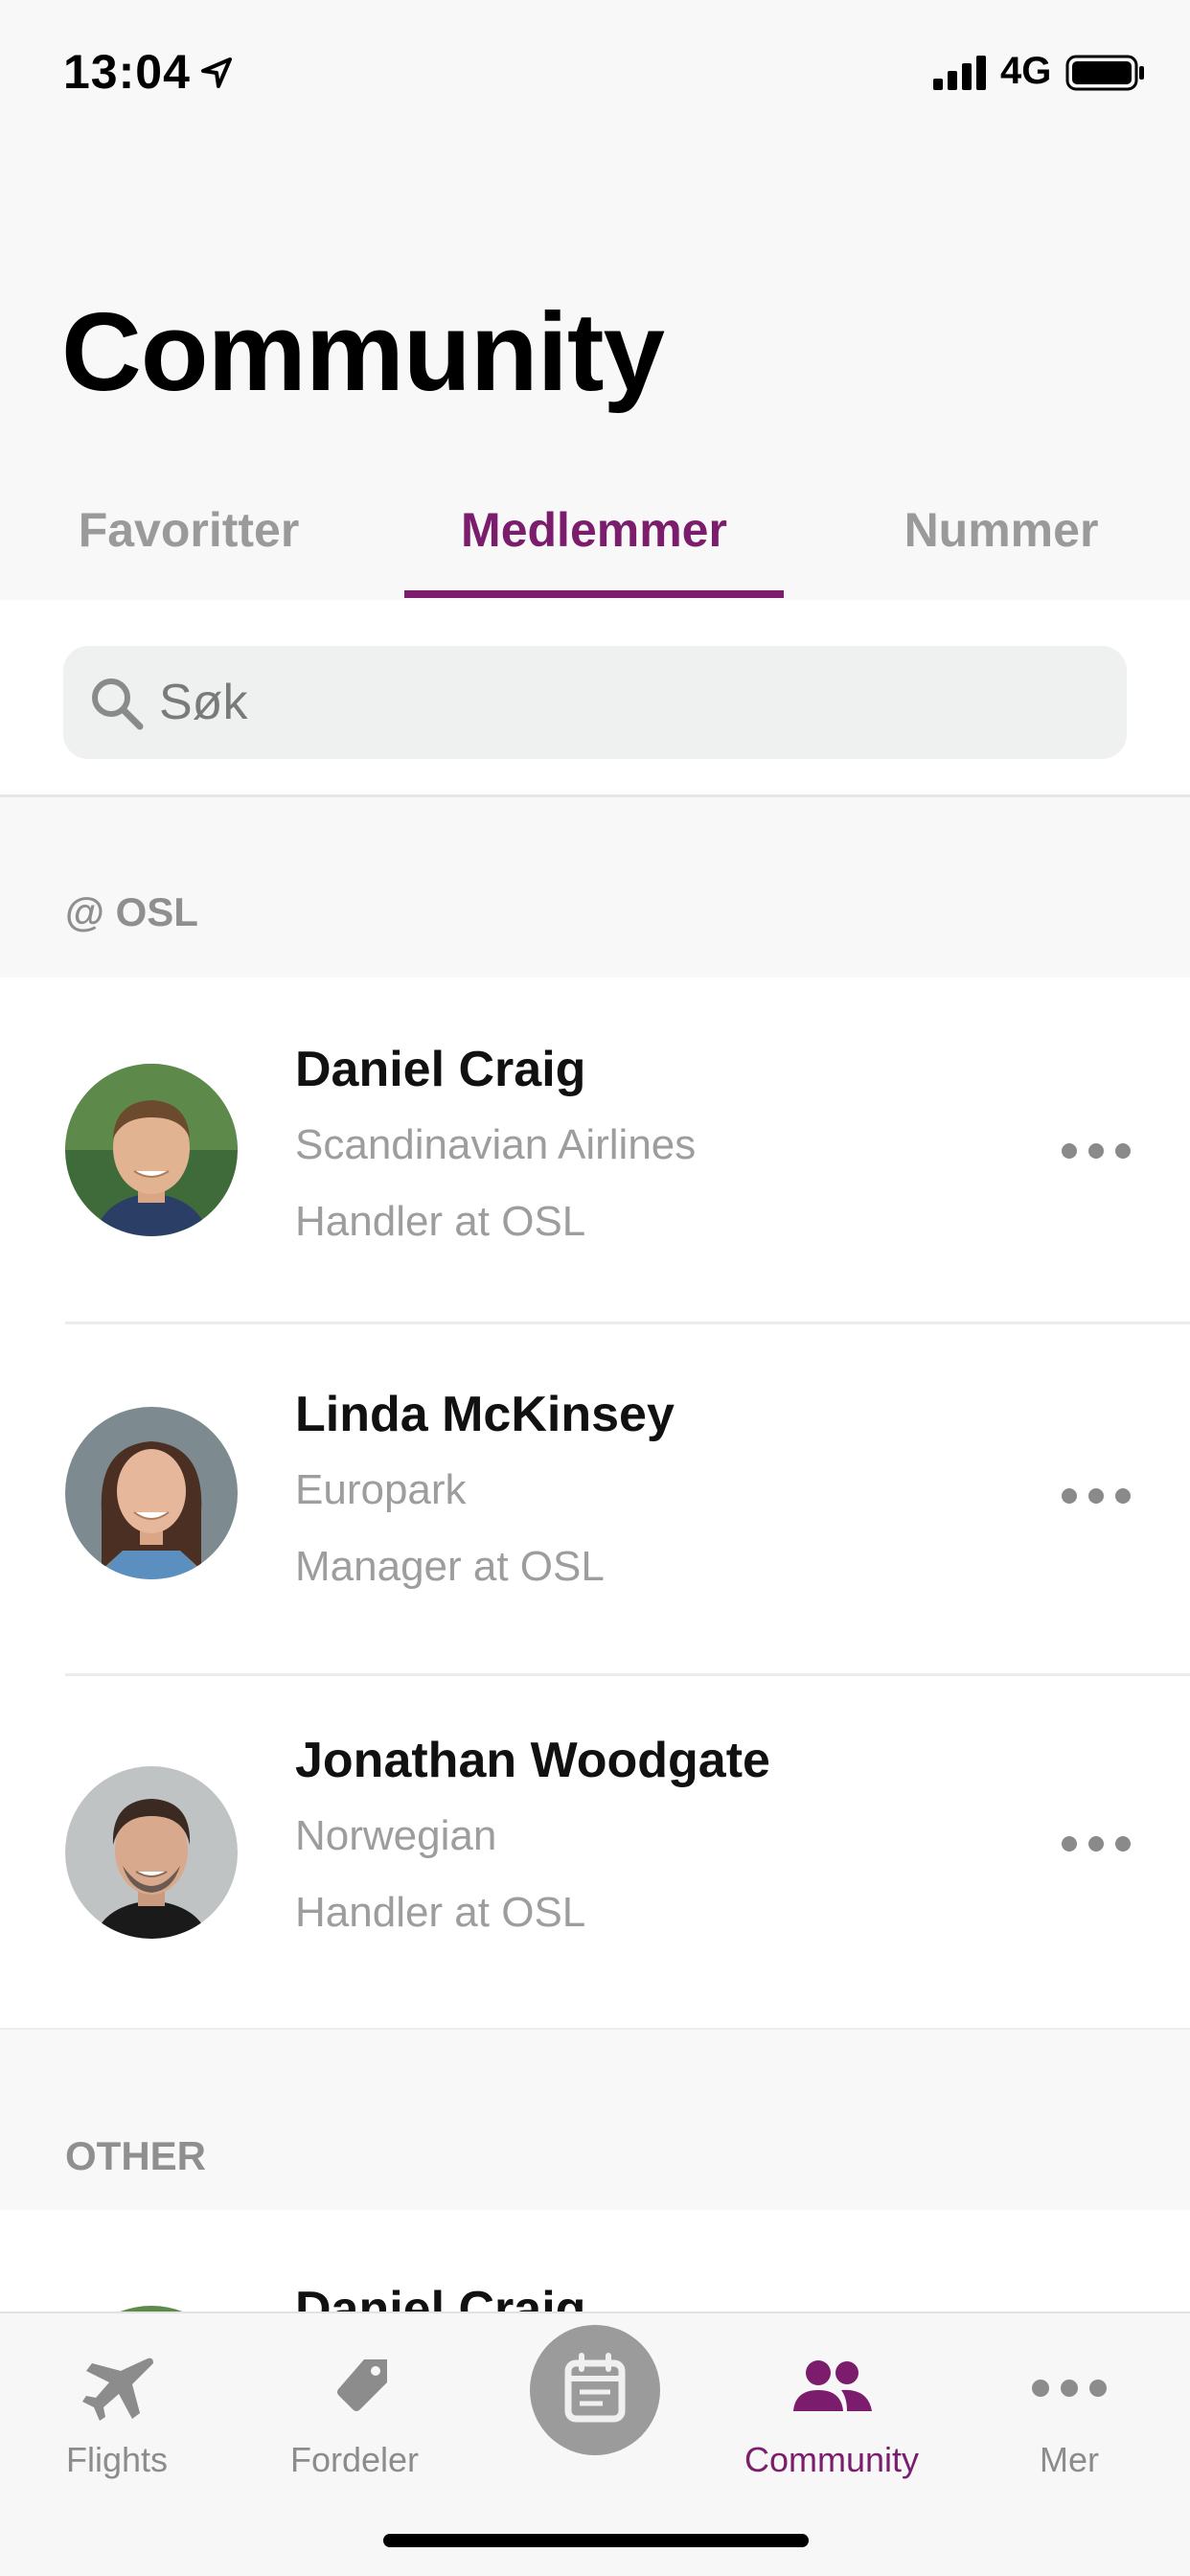  I want to click on segment-tabs: Favoritter Medlemmer Nummer, so click(595, 539).